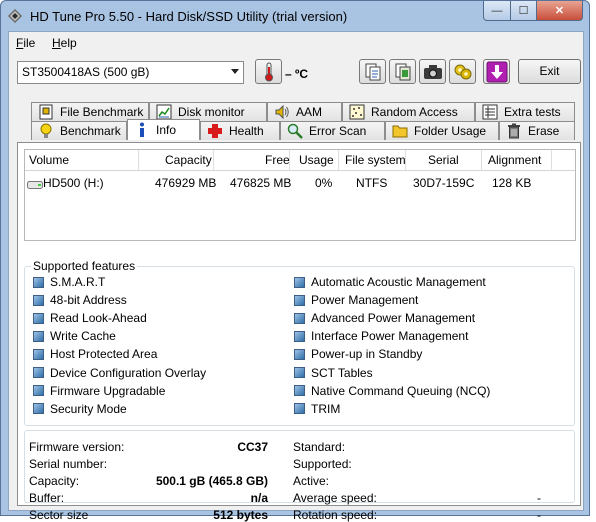 This screenshot has width=596, height=522. I want to click on tab-health: Health, so click(240, 130).